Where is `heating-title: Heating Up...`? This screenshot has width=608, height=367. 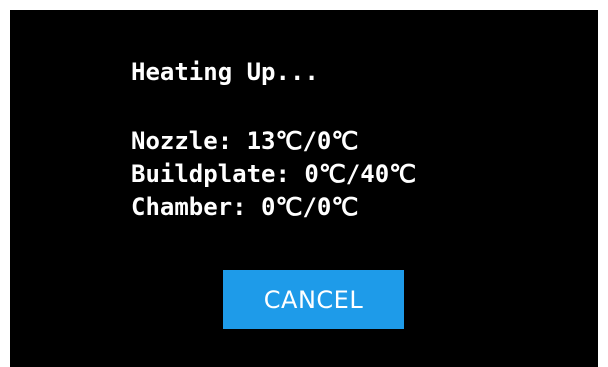
heating-title: Heating Up... is located at coordinates (225, 72).